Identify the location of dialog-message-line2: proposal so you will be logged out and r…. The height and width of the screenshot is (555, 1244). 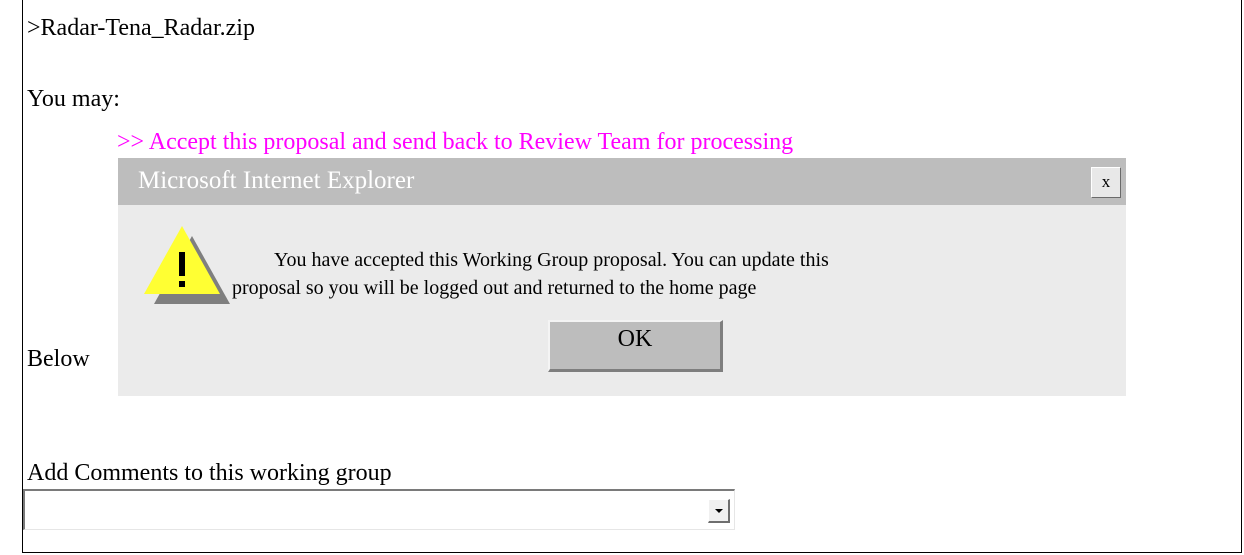
(494, 288).